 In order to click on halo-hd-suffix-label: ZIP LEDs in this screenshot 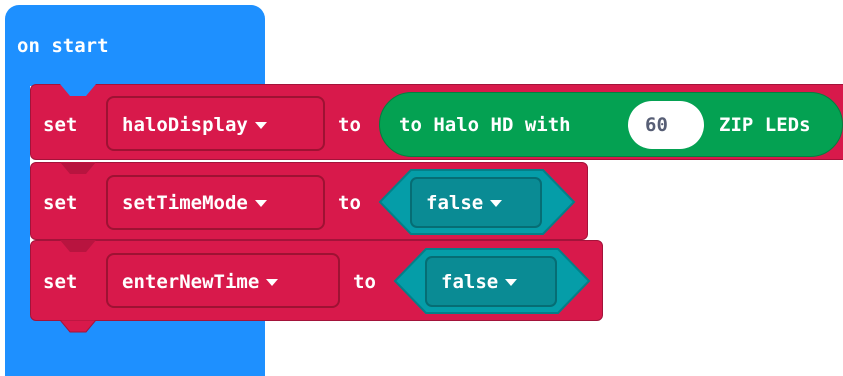, I will do `click(765, 125)`.